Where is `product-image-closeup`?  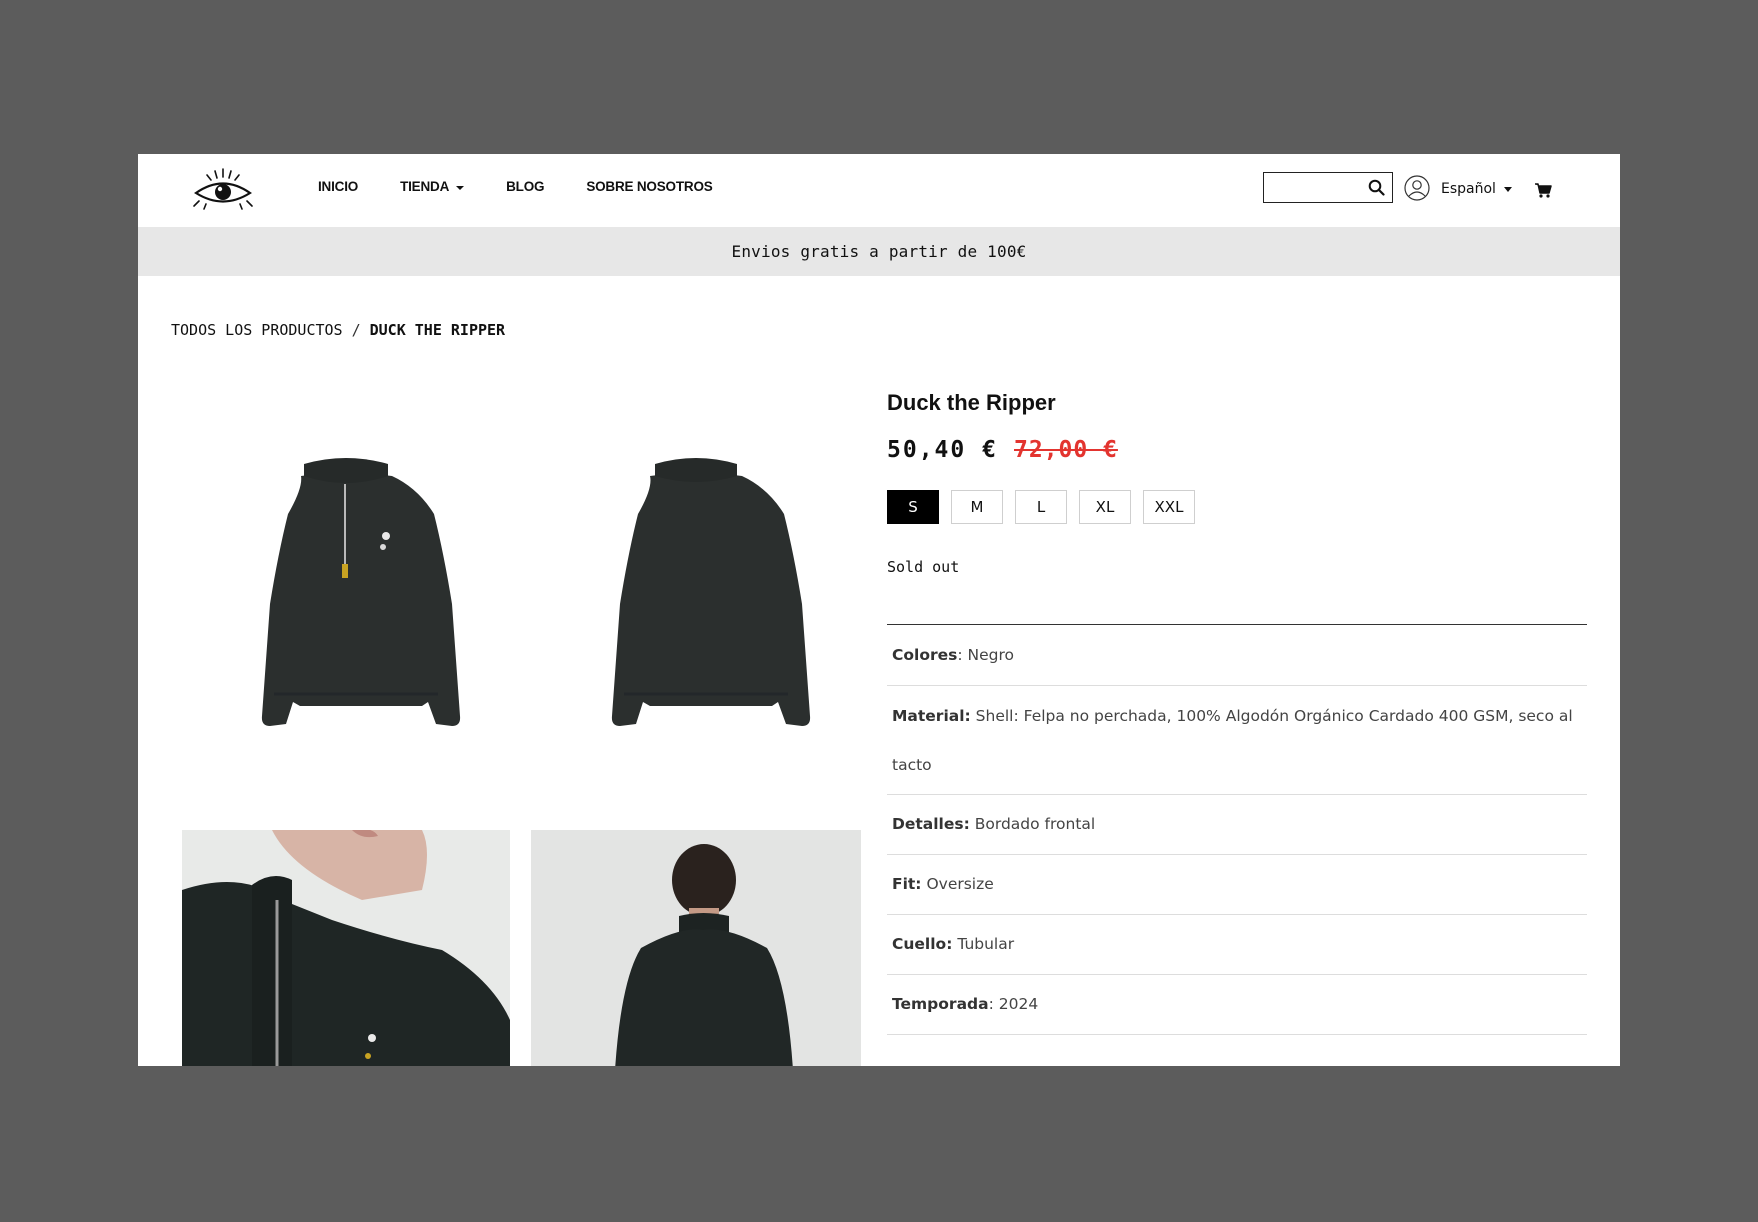 product-image-closeup is located at coordinates (346, 948).